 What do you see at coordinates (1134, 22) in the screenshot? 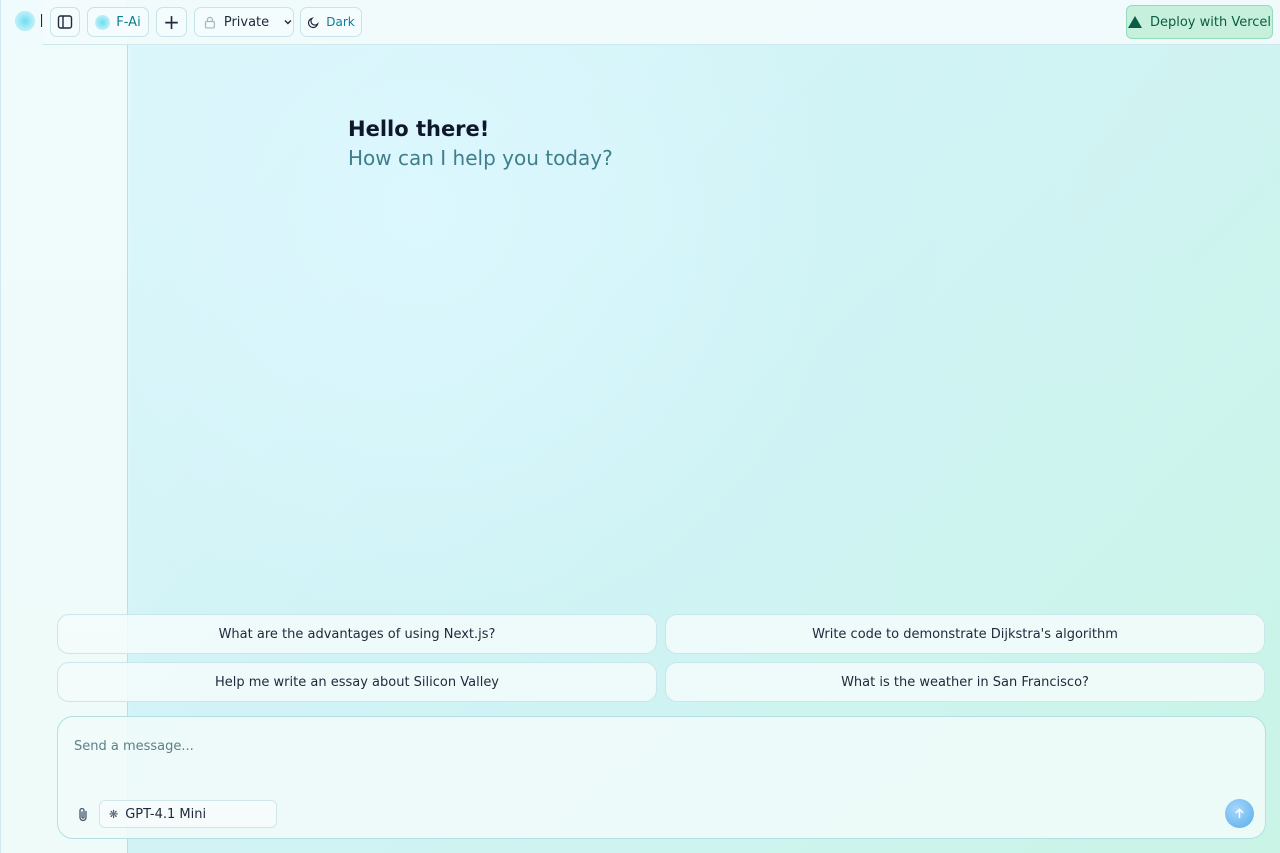
I see `vercel-triangle-icon` at bounding box center [1134, 22].